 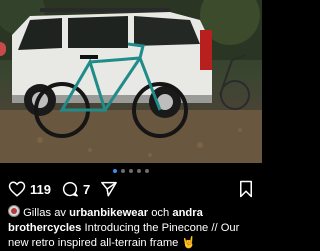 I want to click on liked-by-prefix: Gillas av, so click(x=45, y=213).